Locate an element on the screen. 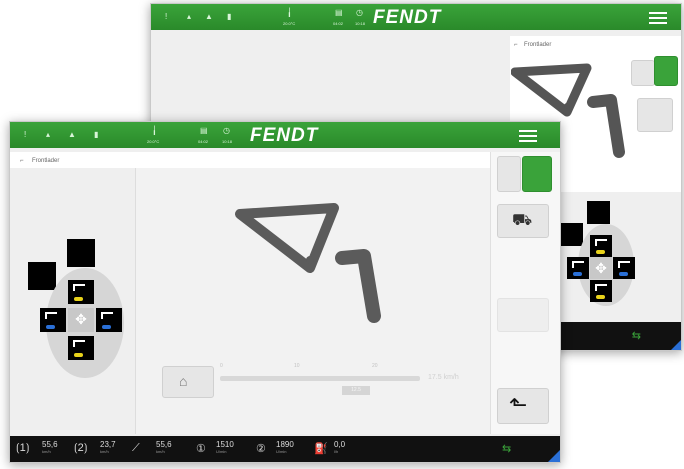  speed-slider is located at coordinates (320, 378).